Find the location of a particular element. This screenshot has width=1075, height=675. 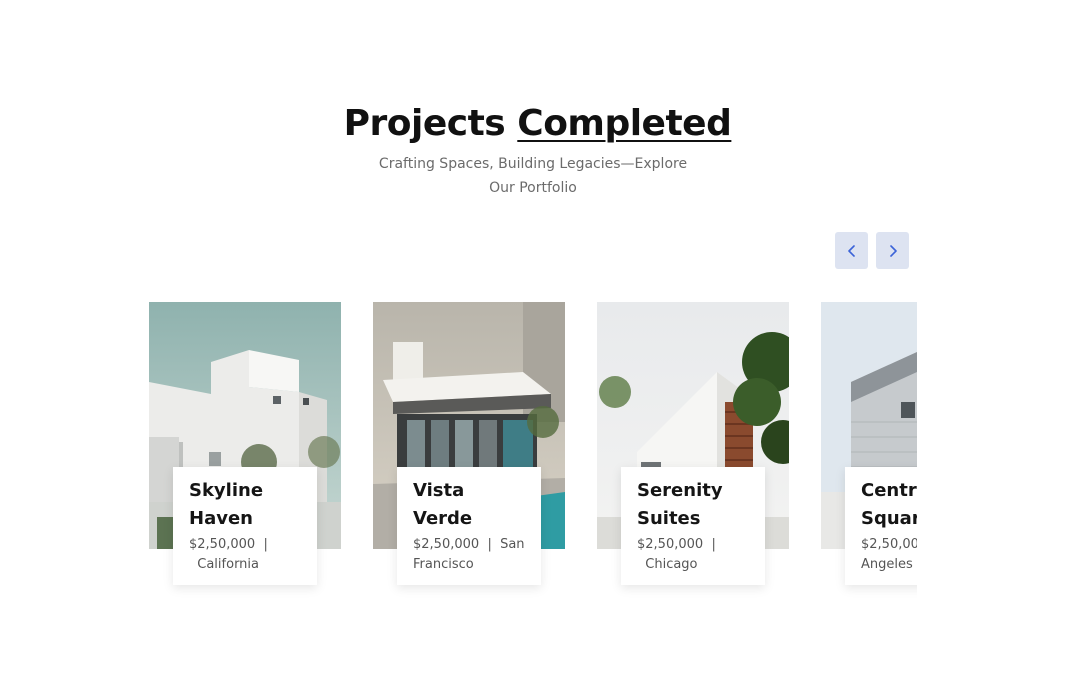

chevron-right-icon is located at coordinates (893, 250).